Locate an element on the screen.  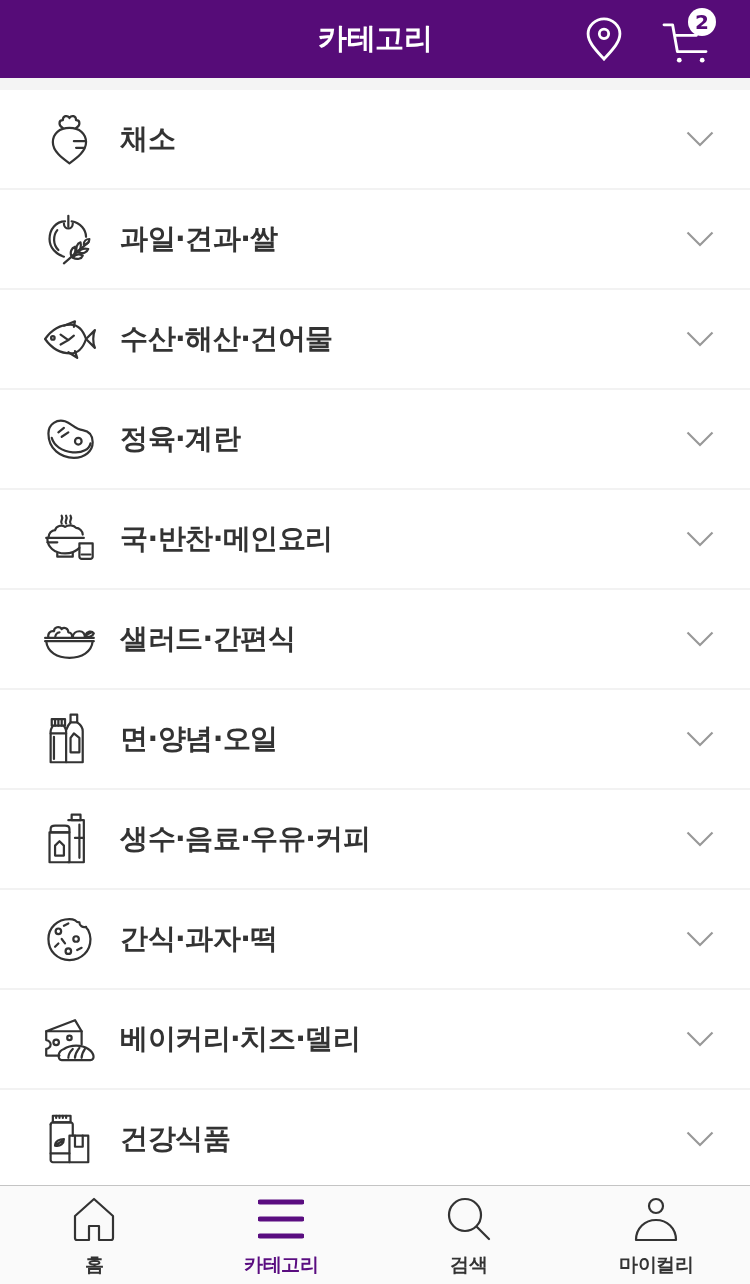
category-label: 간식·과자·떡 is located at coordinates (199, 939).